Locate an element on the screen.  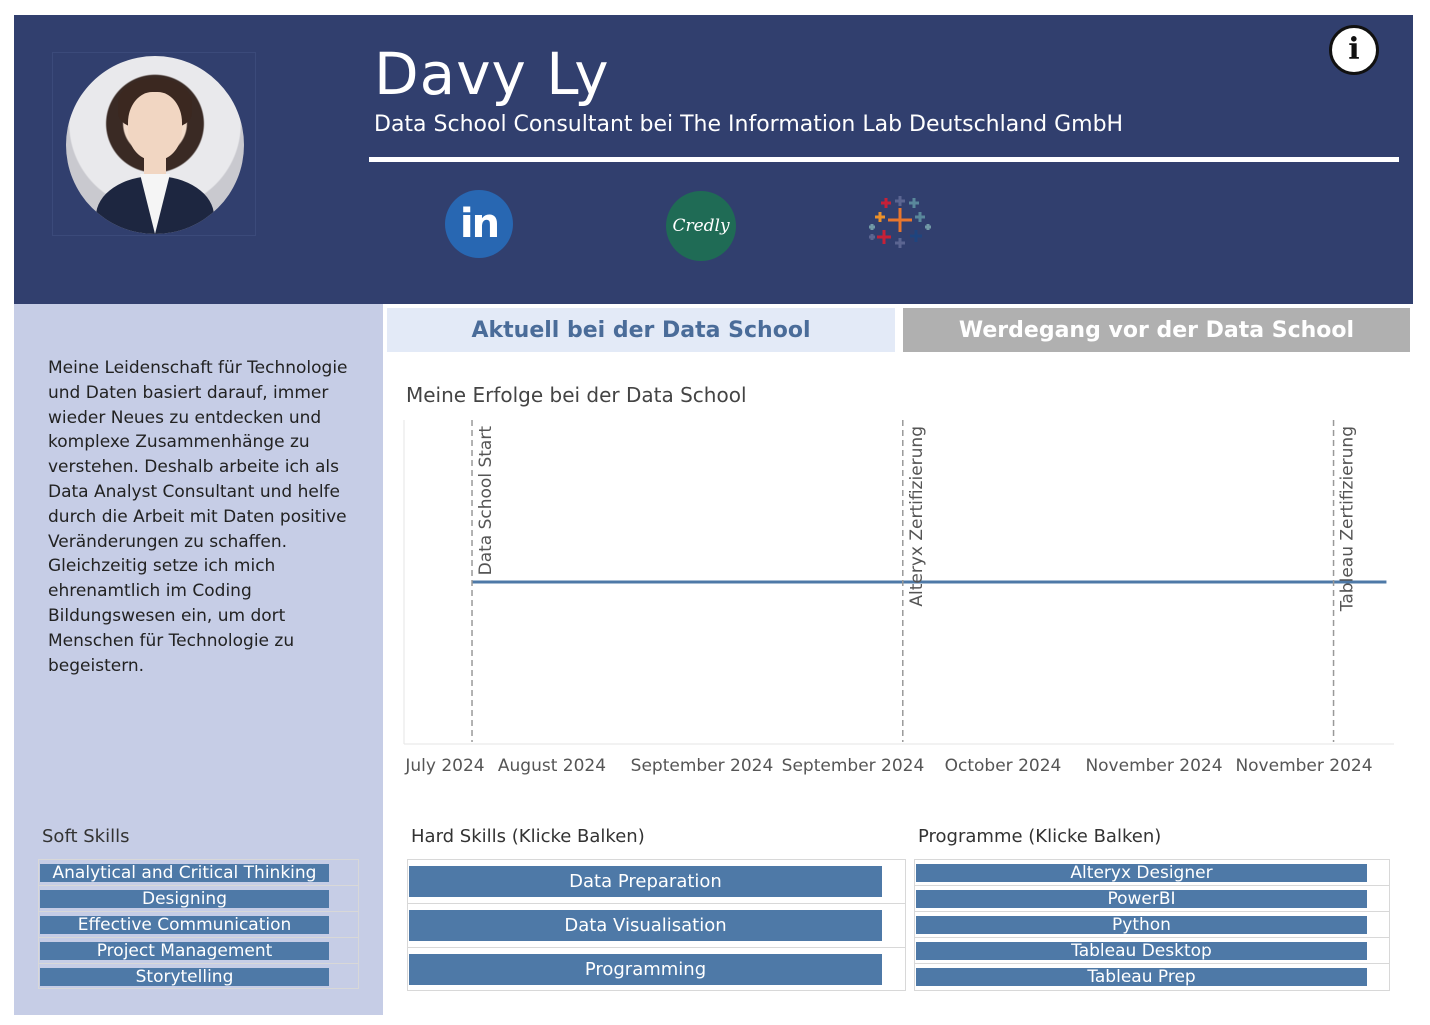
info-icon: i is located at coordinates (1354, 49).